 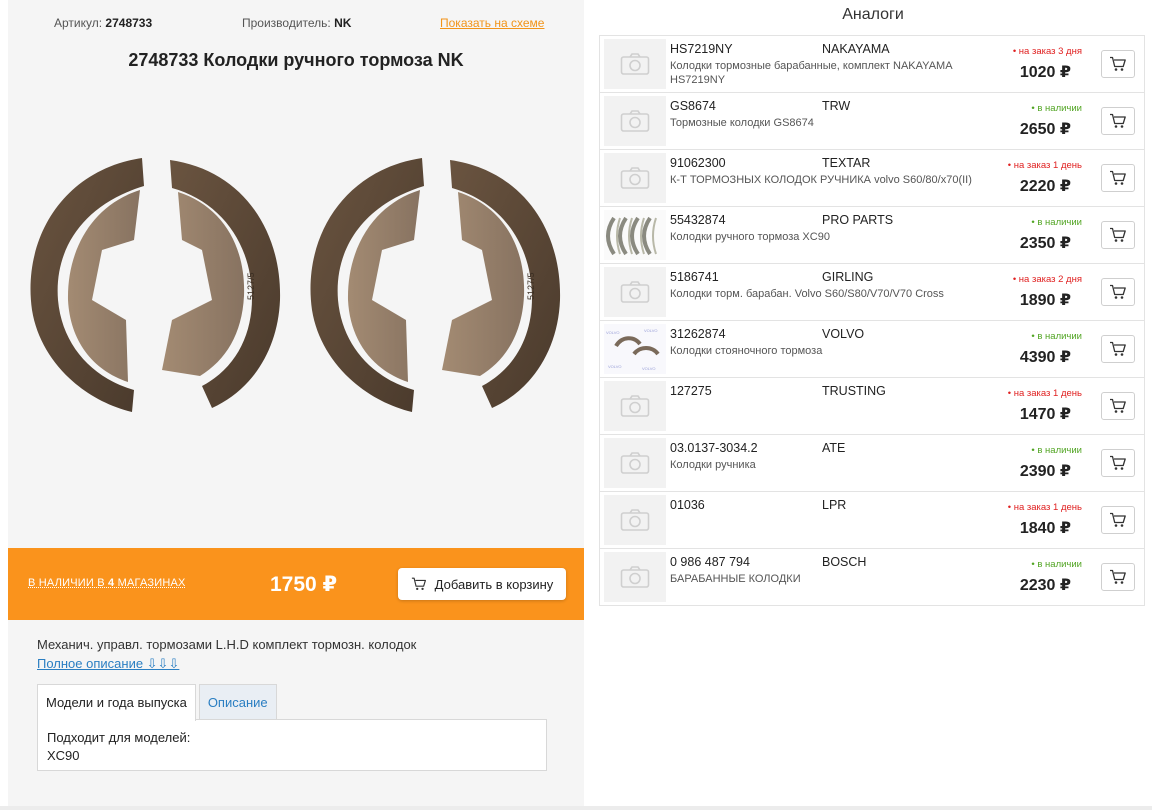 I want to click on analog-brand: NAKAYAMA, so click(x=856, y=49).